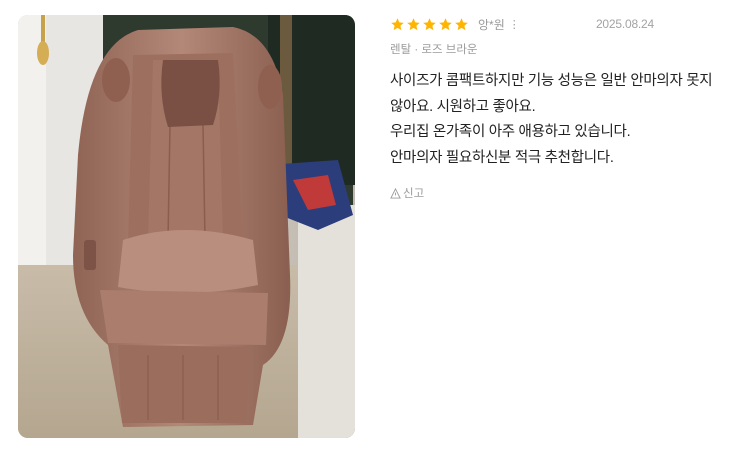 The width and height of the screenshot is (738, 451). I want to click on star-rating, so click(429, 24).